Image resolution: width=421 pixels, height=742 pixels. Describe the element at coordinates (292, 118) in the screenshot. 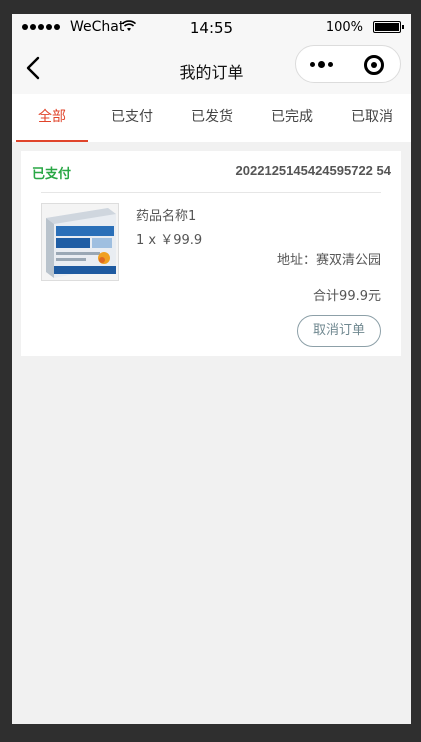

I see `tab-completed: 已完成` at that location.